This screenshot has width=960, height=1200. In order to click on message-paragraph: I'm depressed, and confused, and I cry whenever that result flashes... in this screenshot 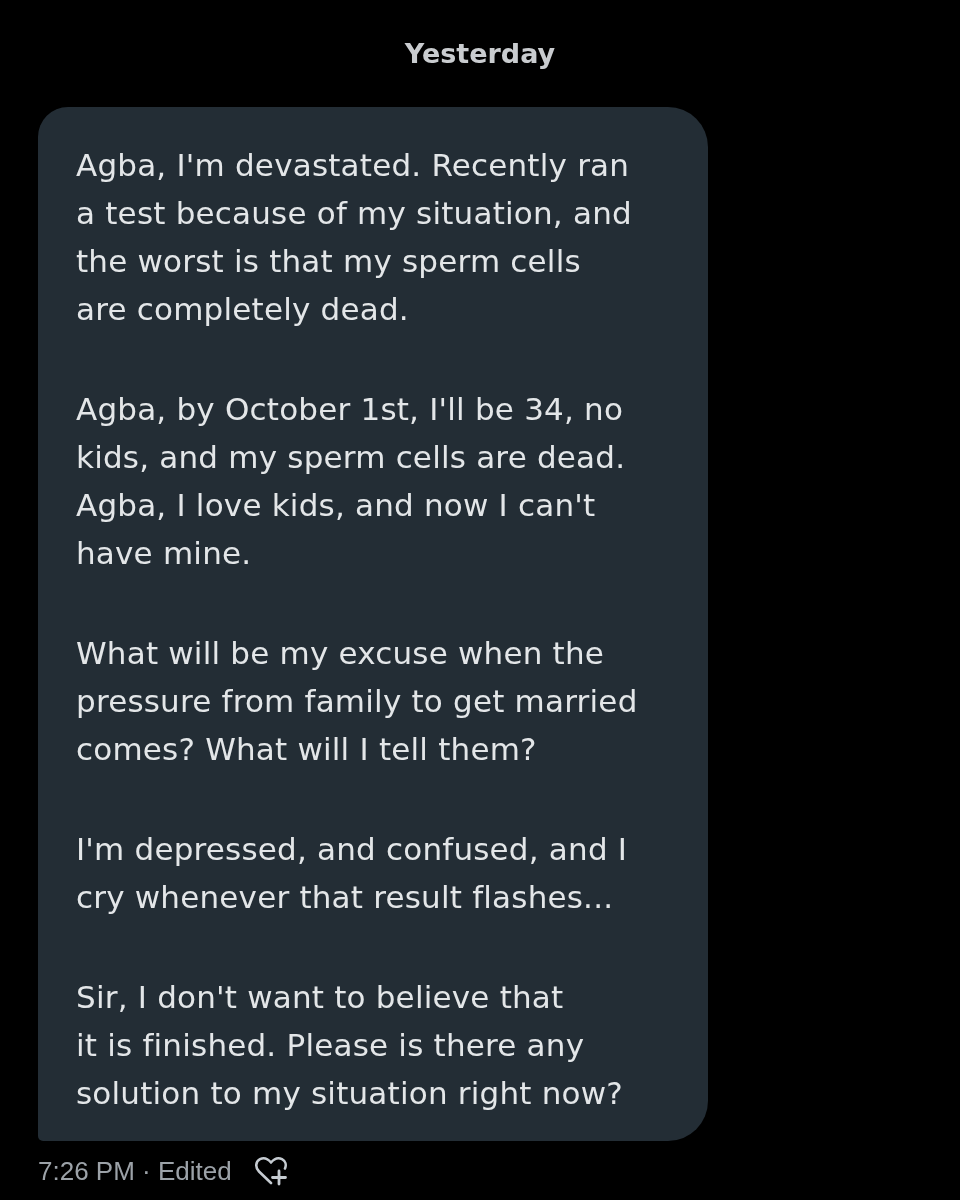, I will do `click(352, 873)`.